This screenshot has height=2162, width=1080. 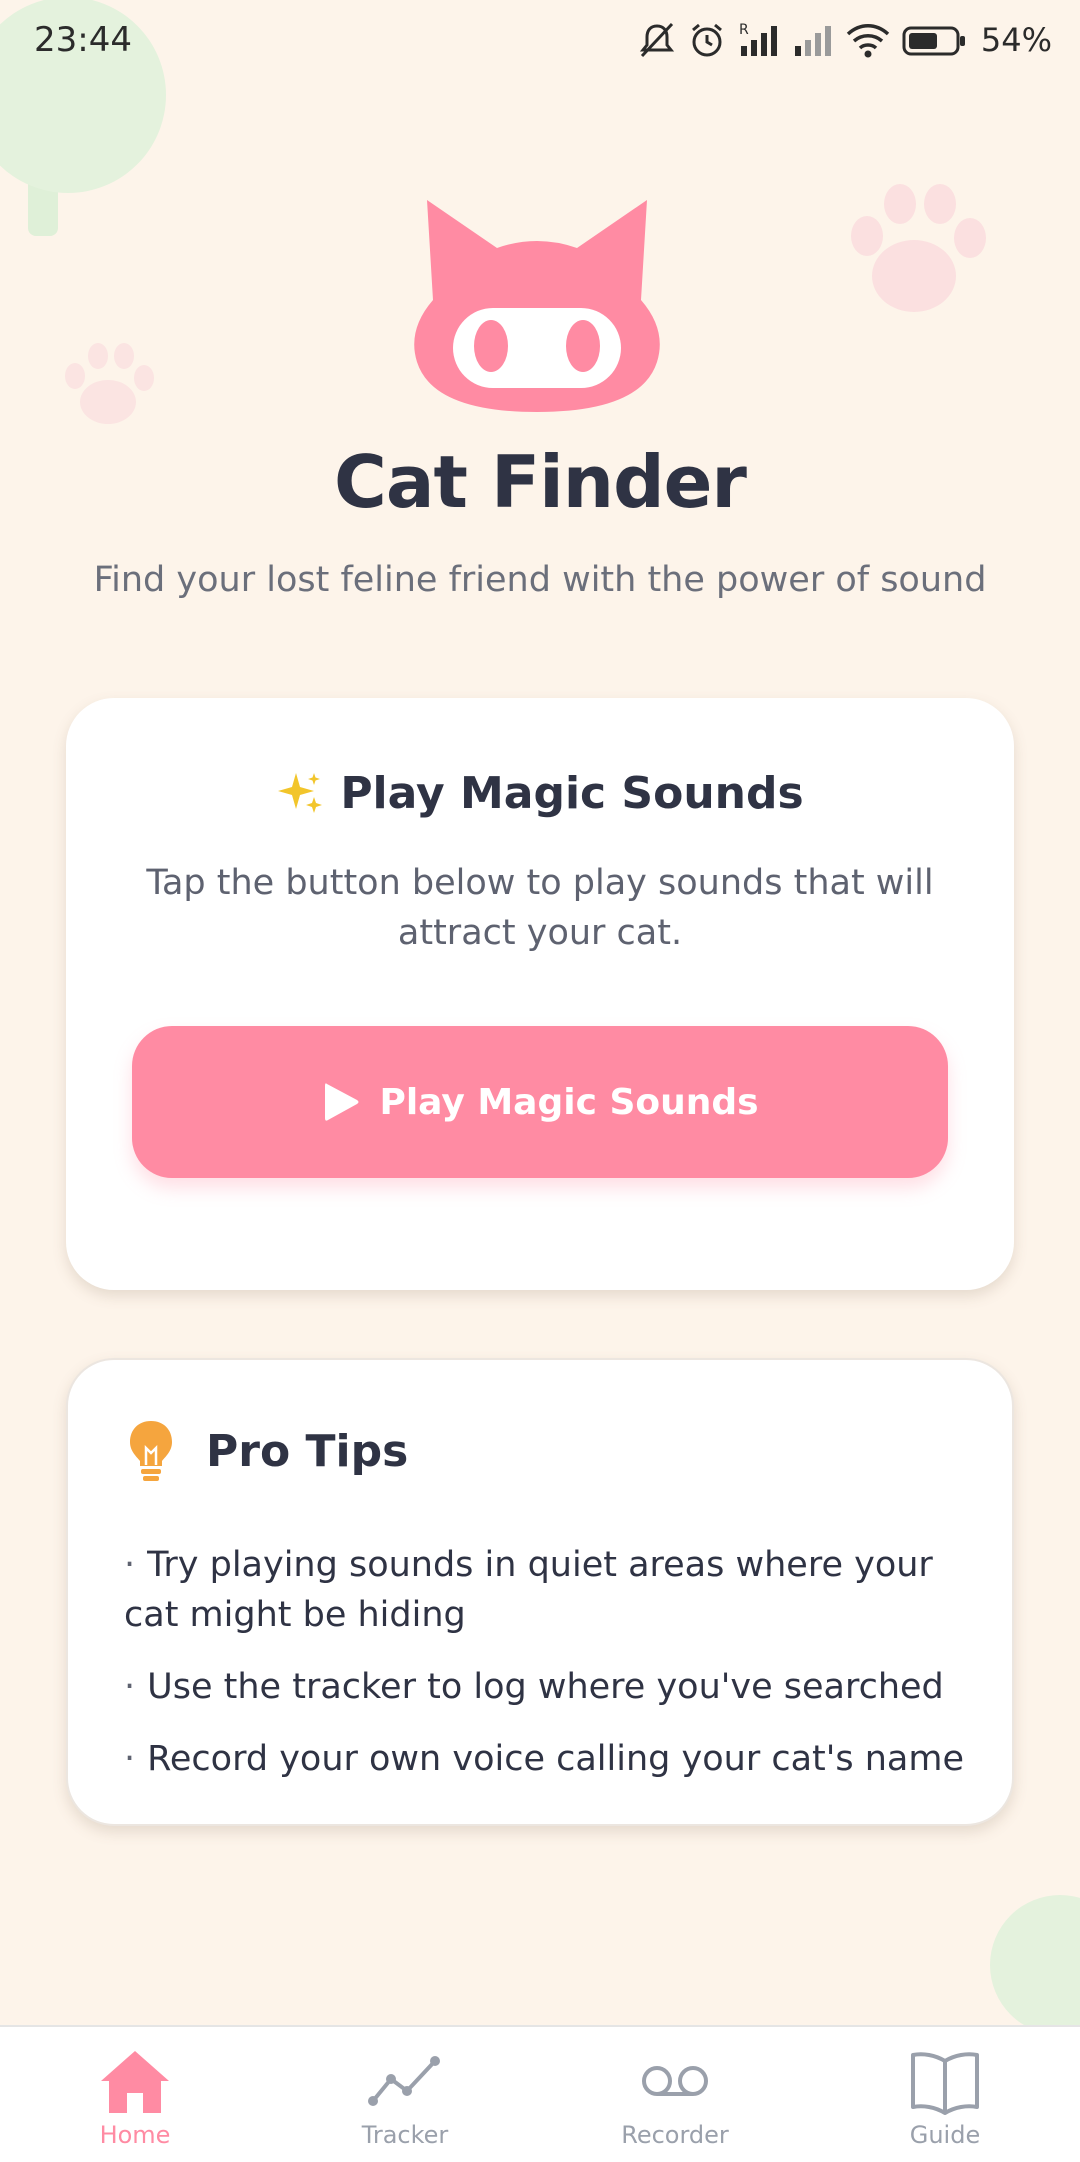 I want to click on pro-tips-heading: Pro Tips, so click(x=267, y=1451).